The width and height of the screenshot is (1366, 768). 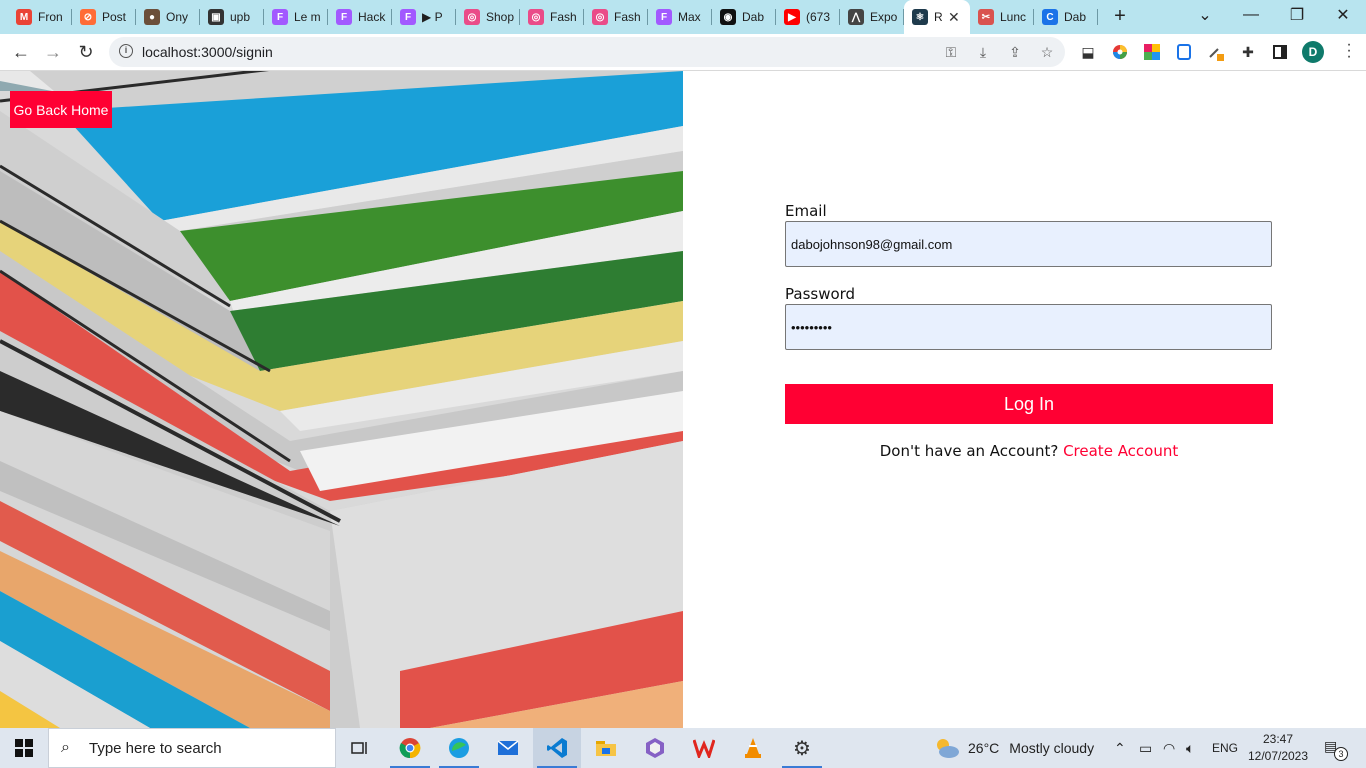 I want to click on address-url: localhost:3000/signin, so click(x=207, y=52).